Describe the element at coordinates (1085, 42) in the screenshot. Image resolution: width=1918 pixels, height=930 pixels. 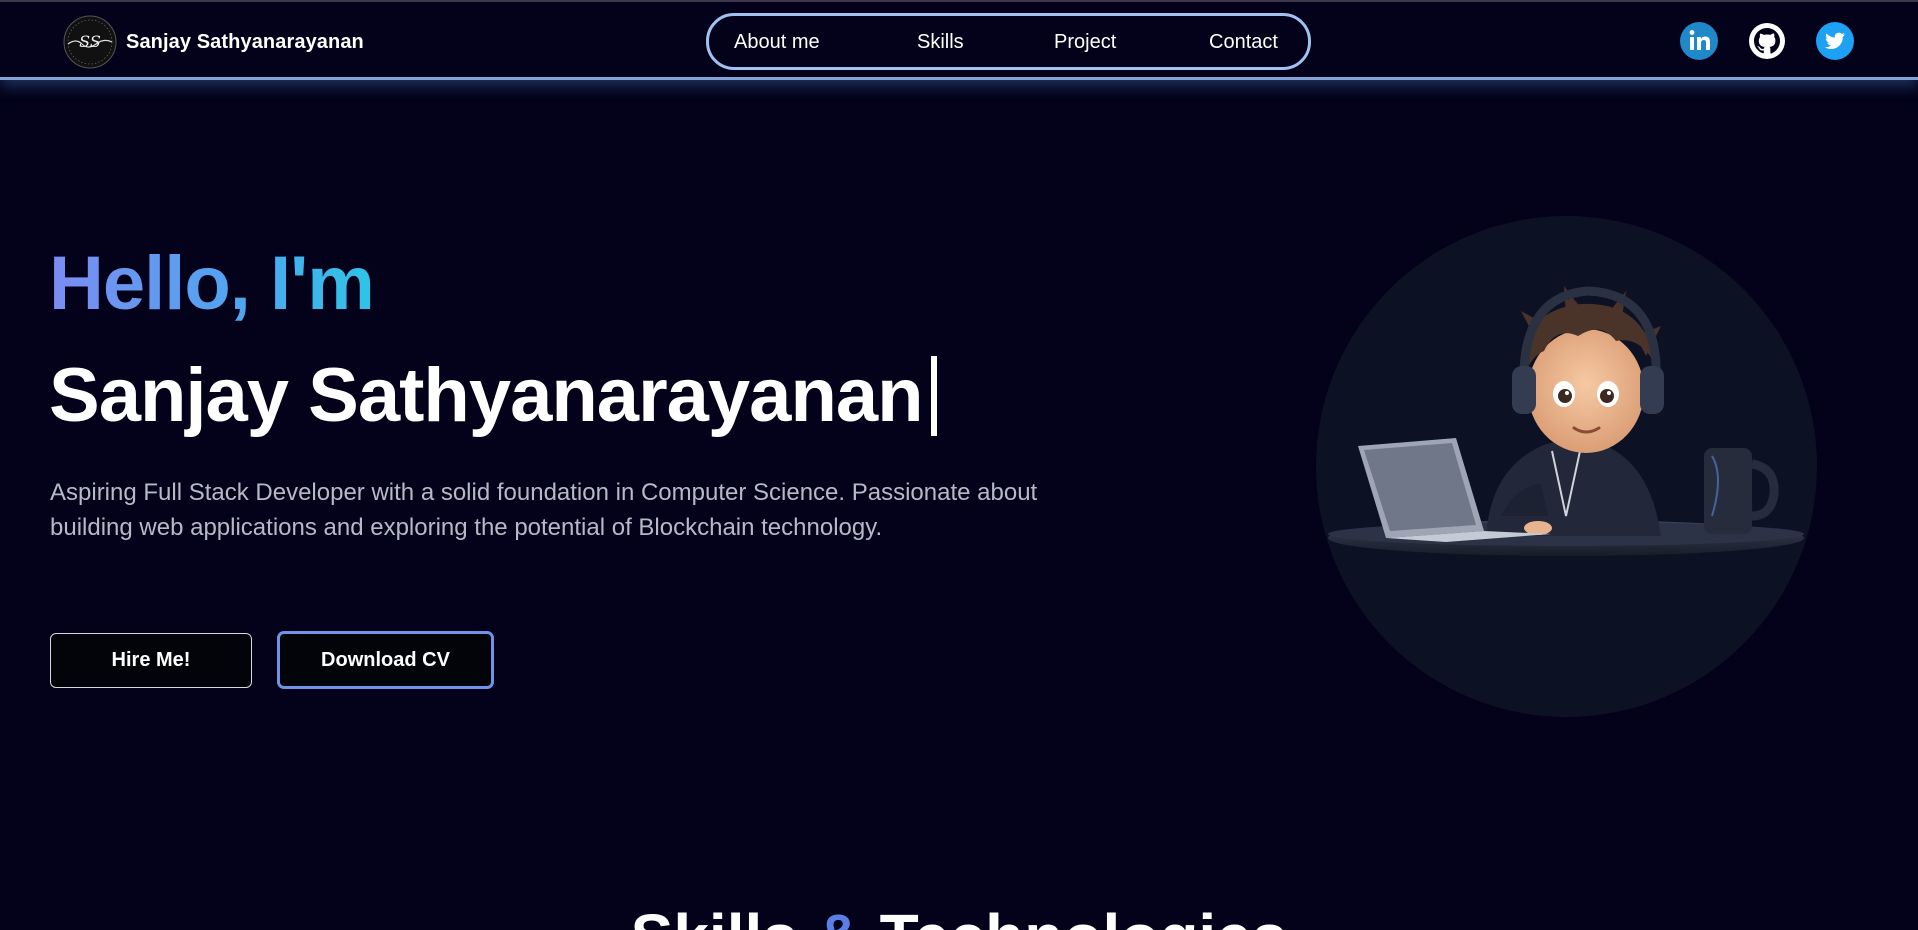
I see `nav-link-project: Project` at that location.